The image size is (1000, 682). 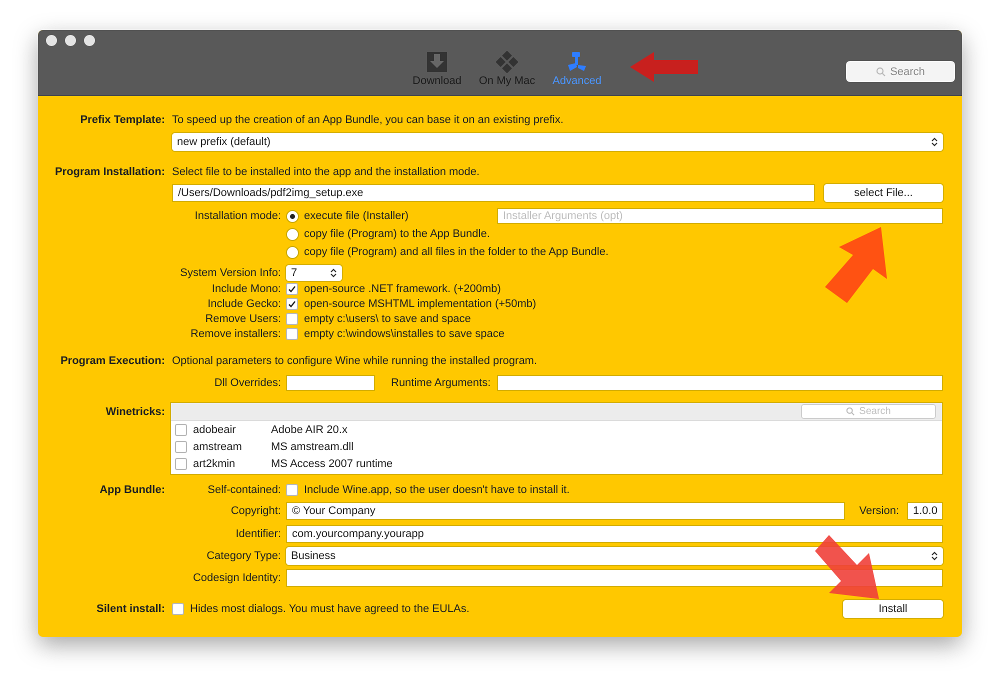 What do you see at coordinates (235, 334) in the screenshot?
I see `field-label: Remove installers:` at bounding box center [235, 334].